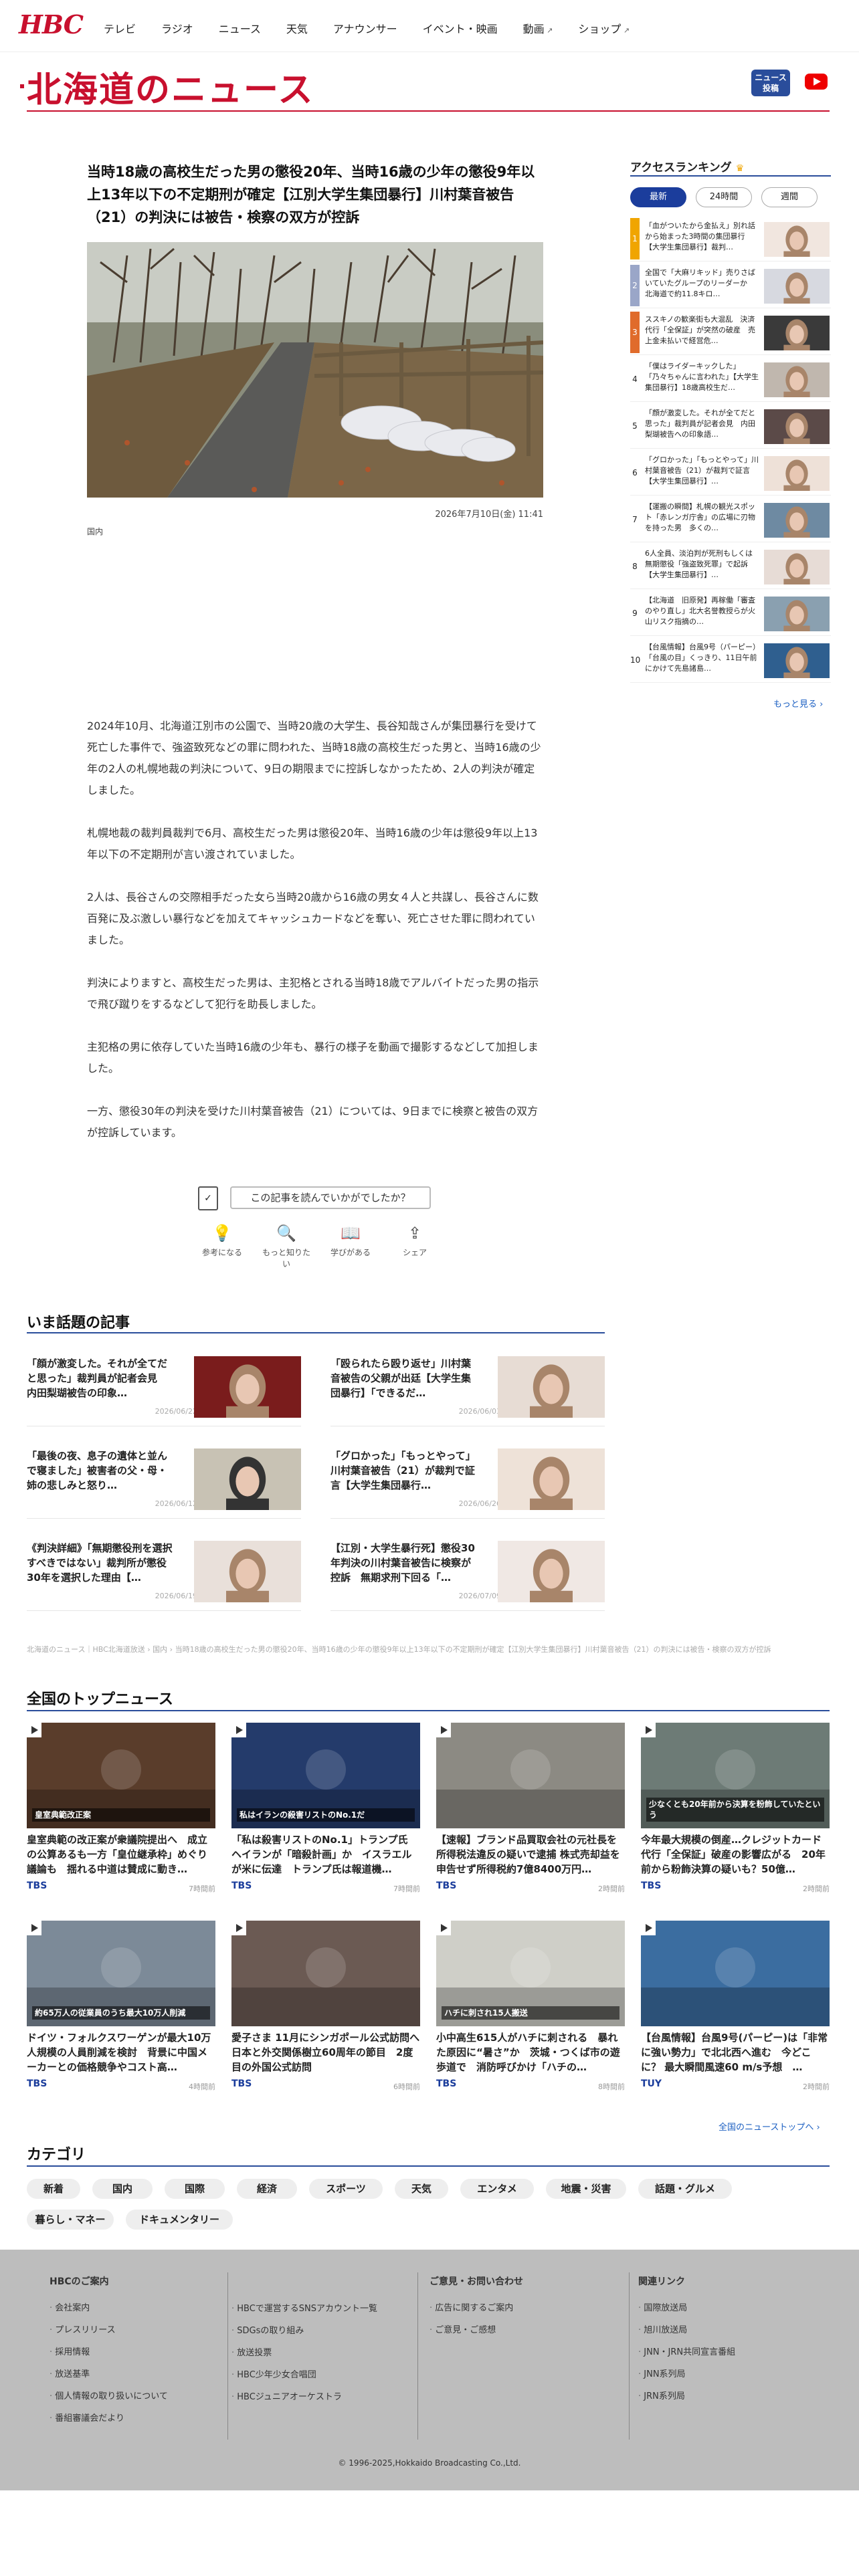 The width and height of the screenshot is (859, 2576). Describe the element at coordinates (95, 531) in the screenshot. I see `article-category: 国内` at that location.